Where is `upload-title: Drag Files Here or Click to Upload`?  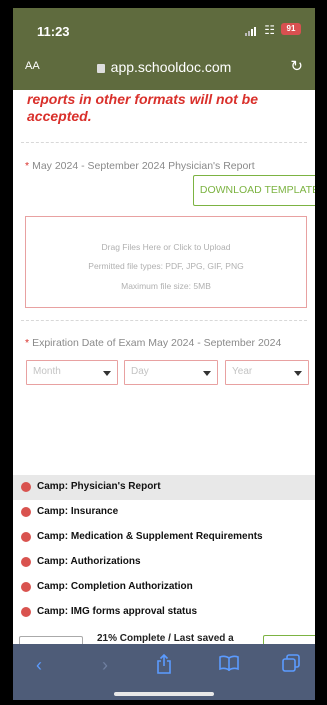 upload-title: Drag Files Here or Click to Upload is located at coordinates (166, 247).